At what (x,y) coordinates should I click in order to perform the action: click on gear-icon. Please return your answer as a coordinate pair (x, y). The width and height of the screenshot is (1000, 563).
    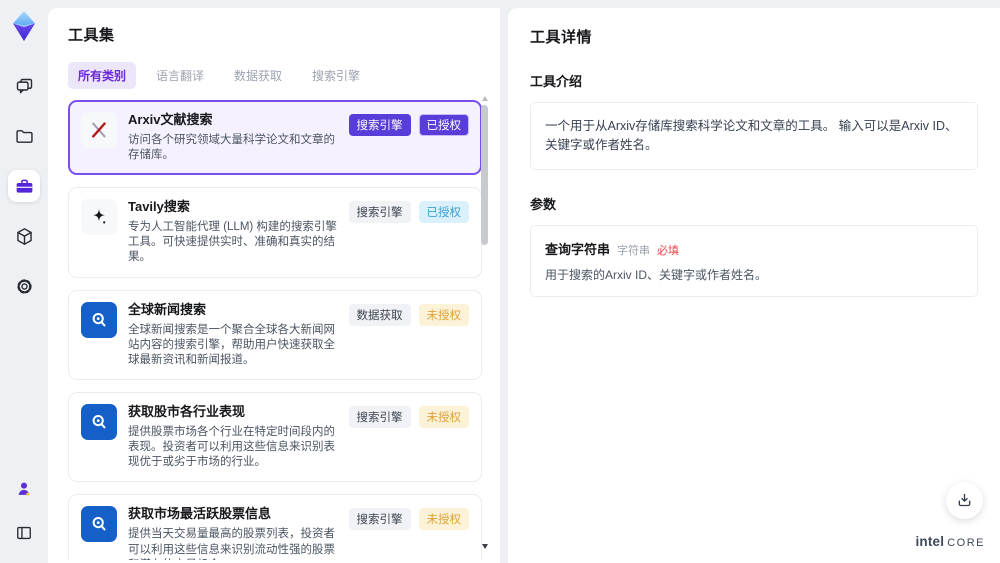
    Looking at the image, I should click on (24, 286).